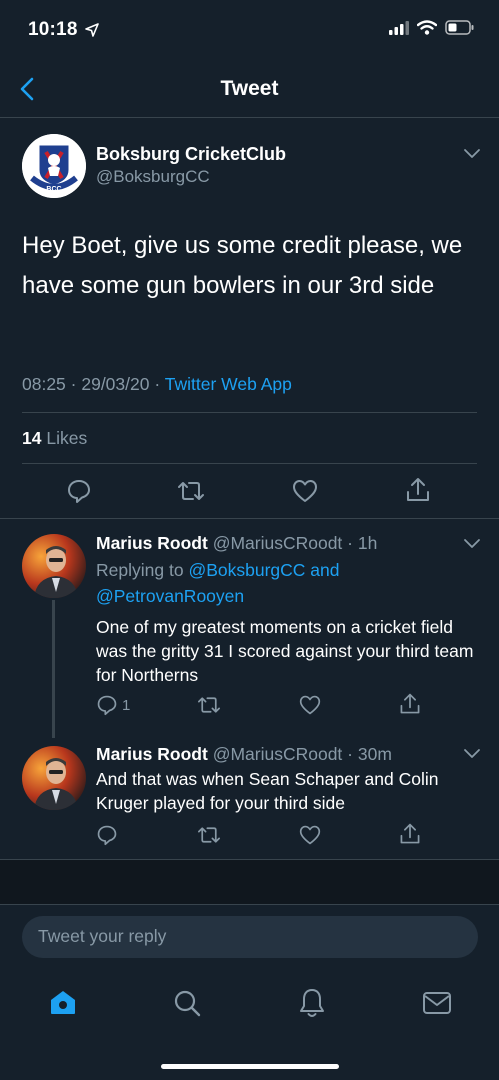  What do you see at coordinates (140, 570) in the screenshot?
I see `replying-to-label: Replying to` at bounding box center [140, 570].